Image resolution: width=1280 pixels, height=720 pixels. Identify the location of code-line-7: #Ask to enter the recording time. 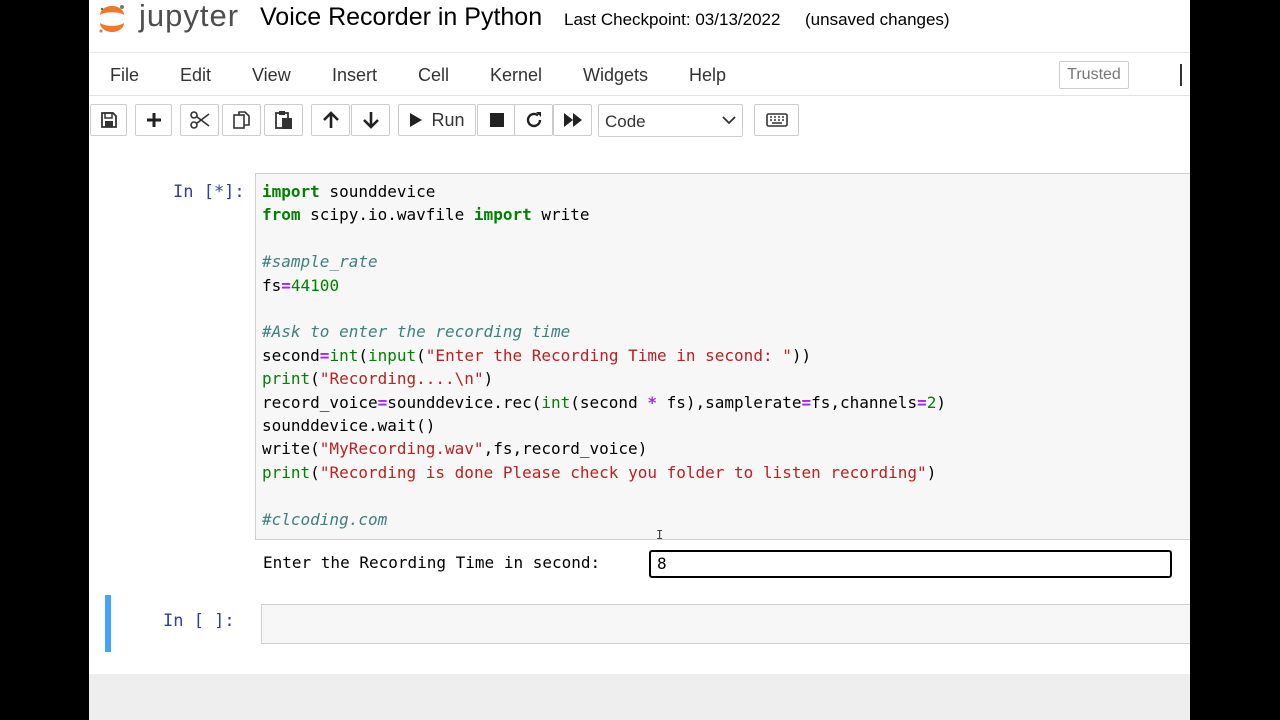
(416, 332).